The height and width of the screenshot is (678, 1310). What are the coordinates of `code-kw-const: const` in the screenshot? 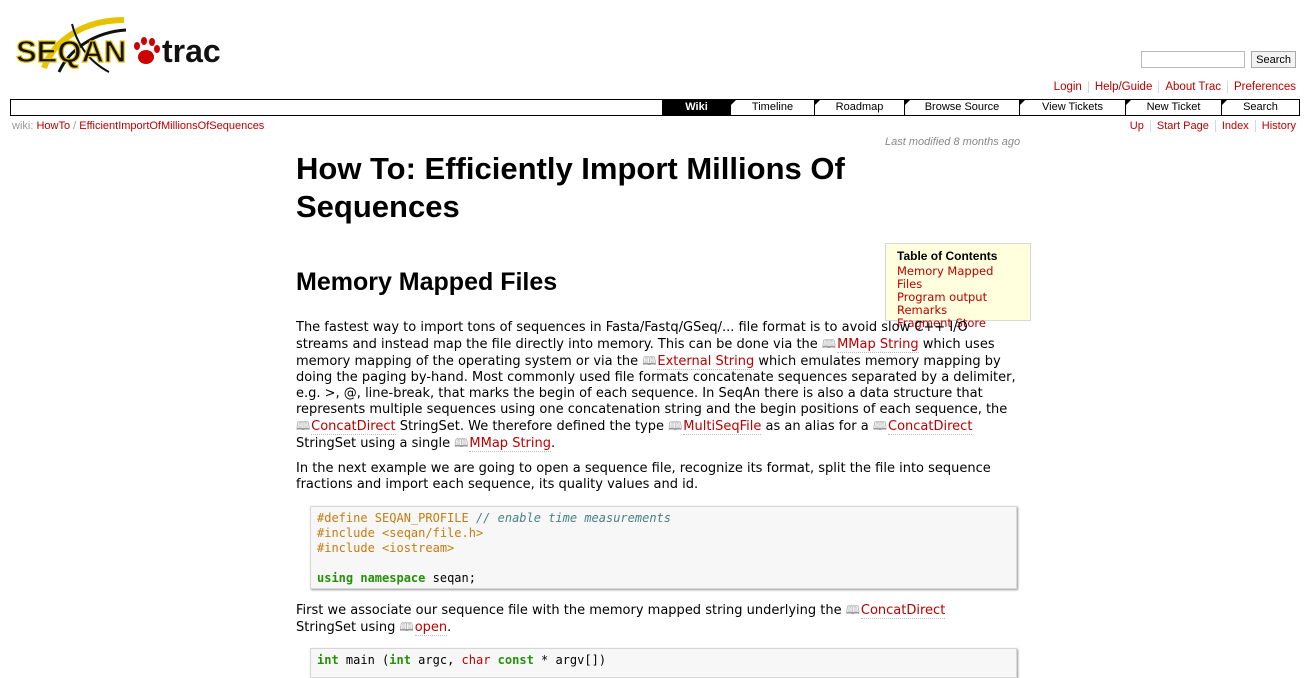 It's located at (515, 660).